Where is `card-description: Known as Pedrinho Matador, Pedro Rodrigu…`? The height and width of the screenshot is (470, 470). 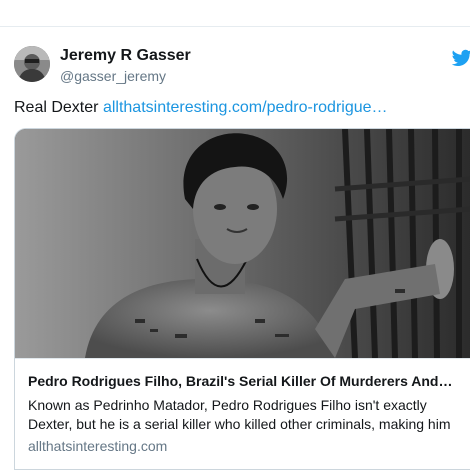
card-description: Known as Pedrinho Matador, Pedro Rodrigu… is located at coordinates (248, 415).